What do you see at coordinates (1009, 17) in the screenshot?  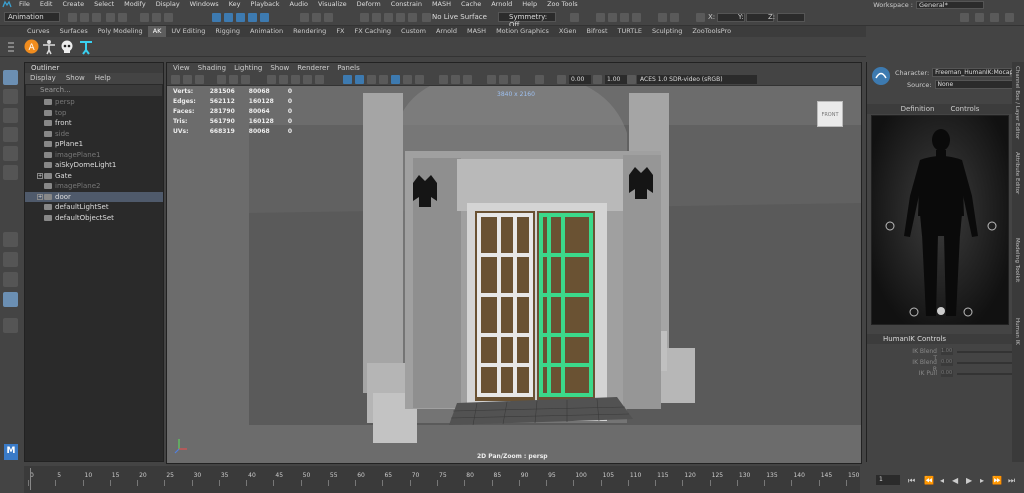 I see `tool-settings-toggle-icon` at bounding box center [1009, 17].